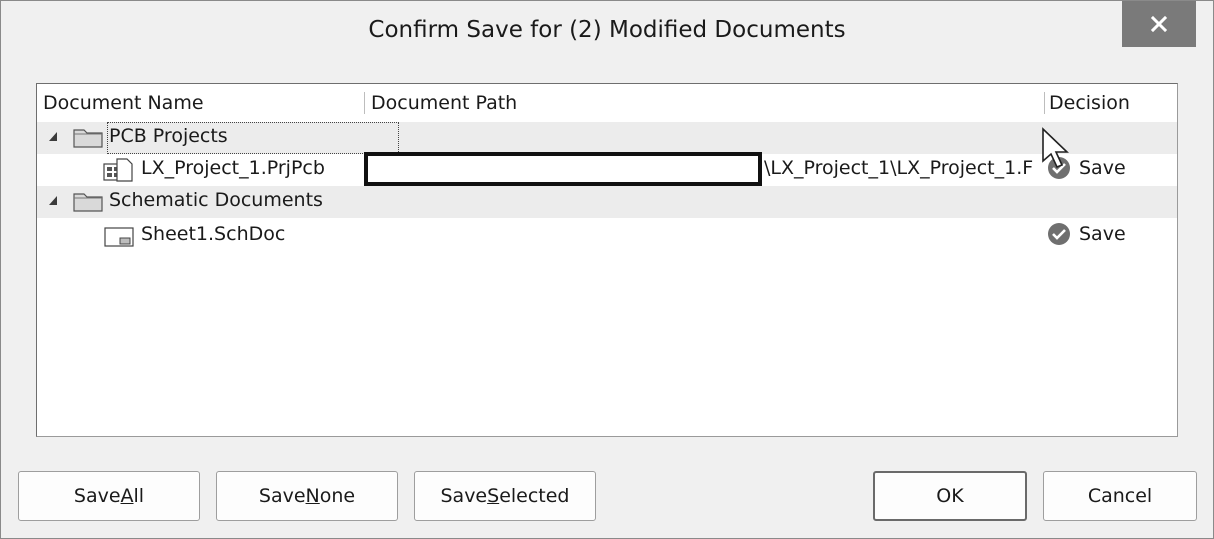  I want to click on save-none-button: Save None, so click(307, 496).